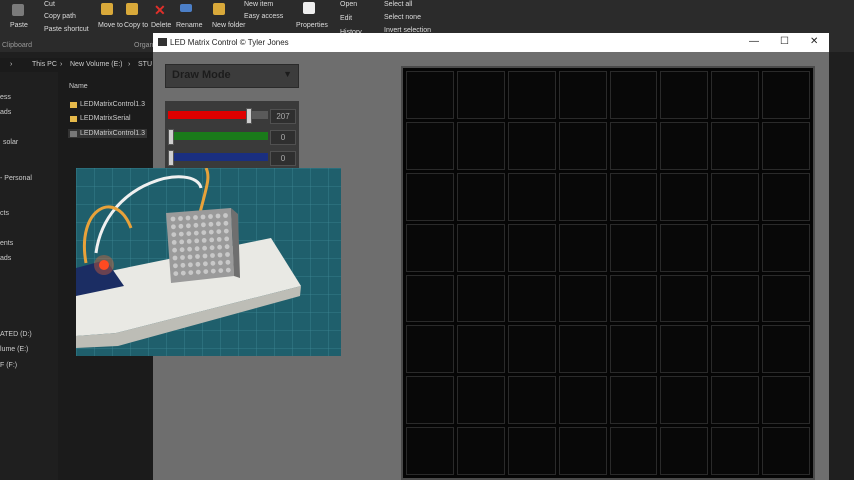  Describe the element at coordinates (232, 76) in the screenshot. I see `mode-select: Draw Mode ▼` at that location.